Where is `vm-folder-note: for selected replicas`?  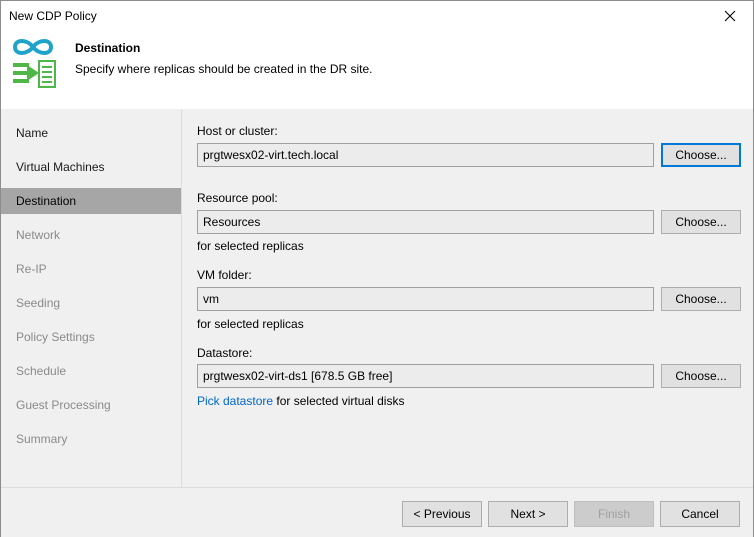 vm-folder-note: for selected replicas is located at coordinates (250, 324).